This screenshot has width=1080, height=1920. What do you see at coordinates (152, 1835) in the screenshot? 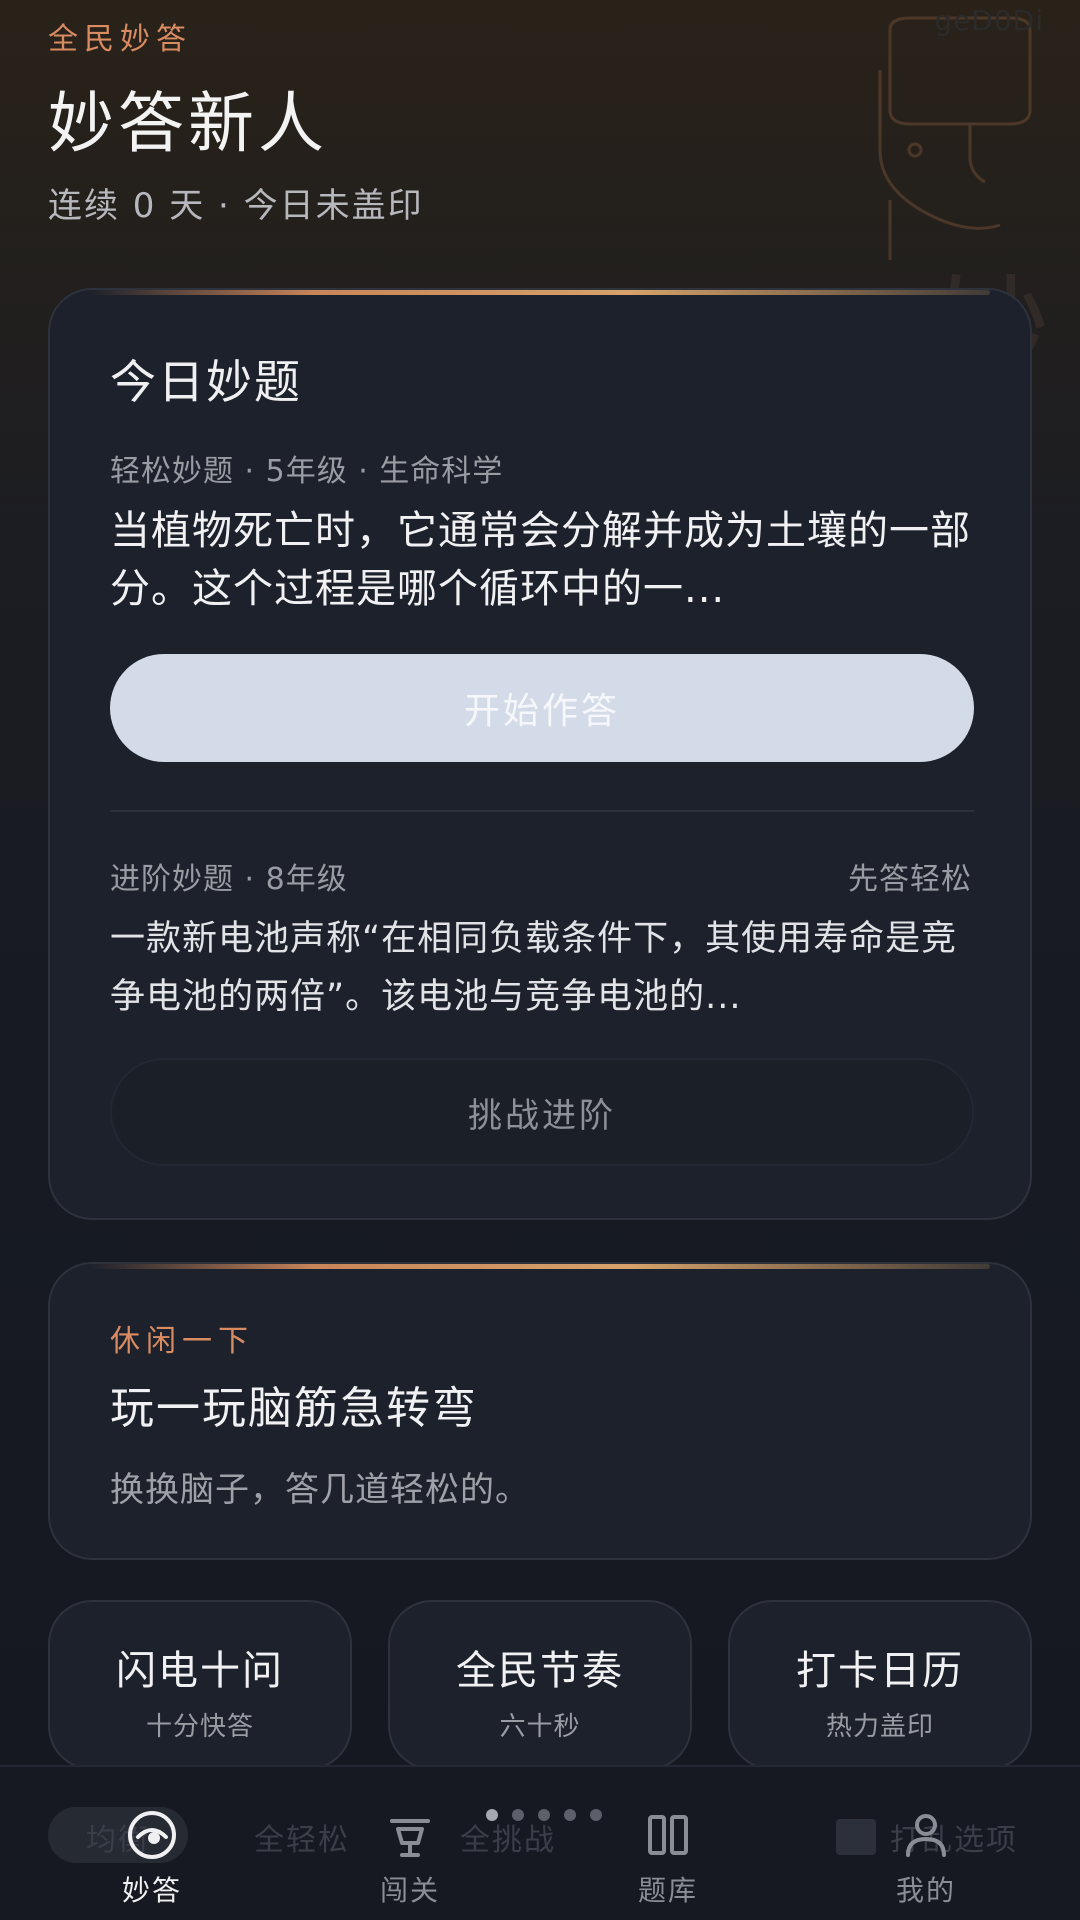
I see `eye-icon` at bounding box center [152, 1835].